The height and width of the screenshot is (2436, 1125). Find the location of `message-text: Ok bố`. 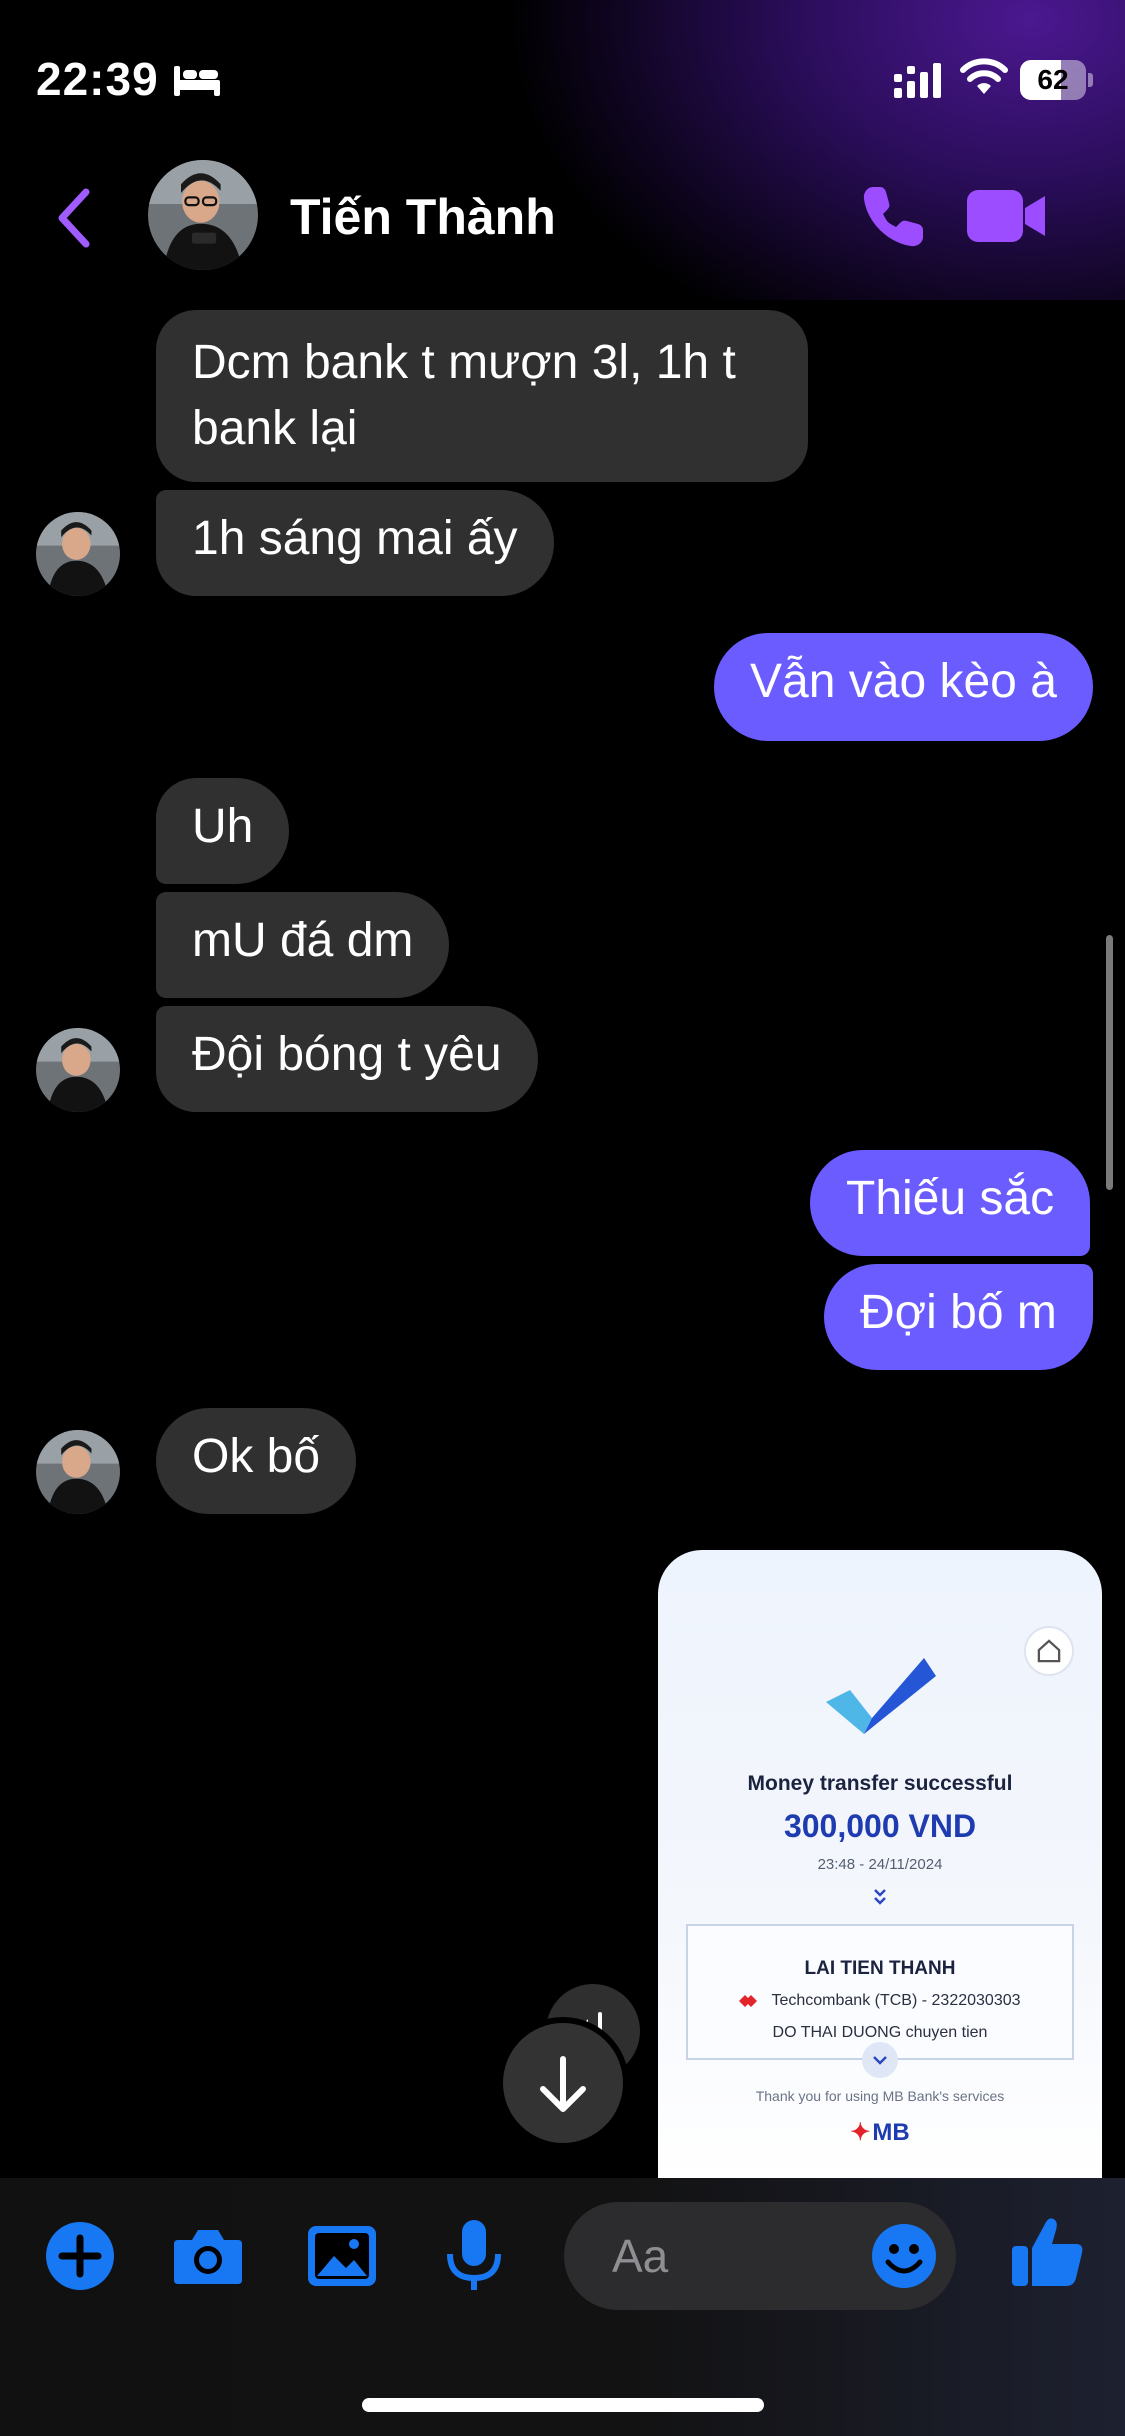

message-text: Ok bố is located at coordinates (256, 1456).